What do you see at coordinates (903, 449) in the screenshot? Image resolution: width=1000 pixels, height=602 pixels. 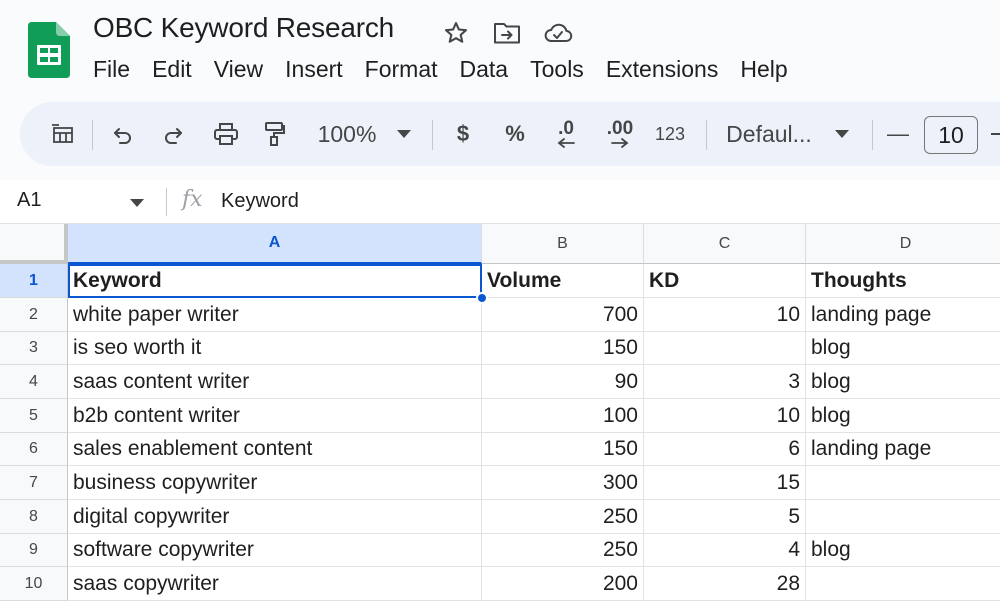 I see `cell-d6: landing page` at bounding box center [903, 449].